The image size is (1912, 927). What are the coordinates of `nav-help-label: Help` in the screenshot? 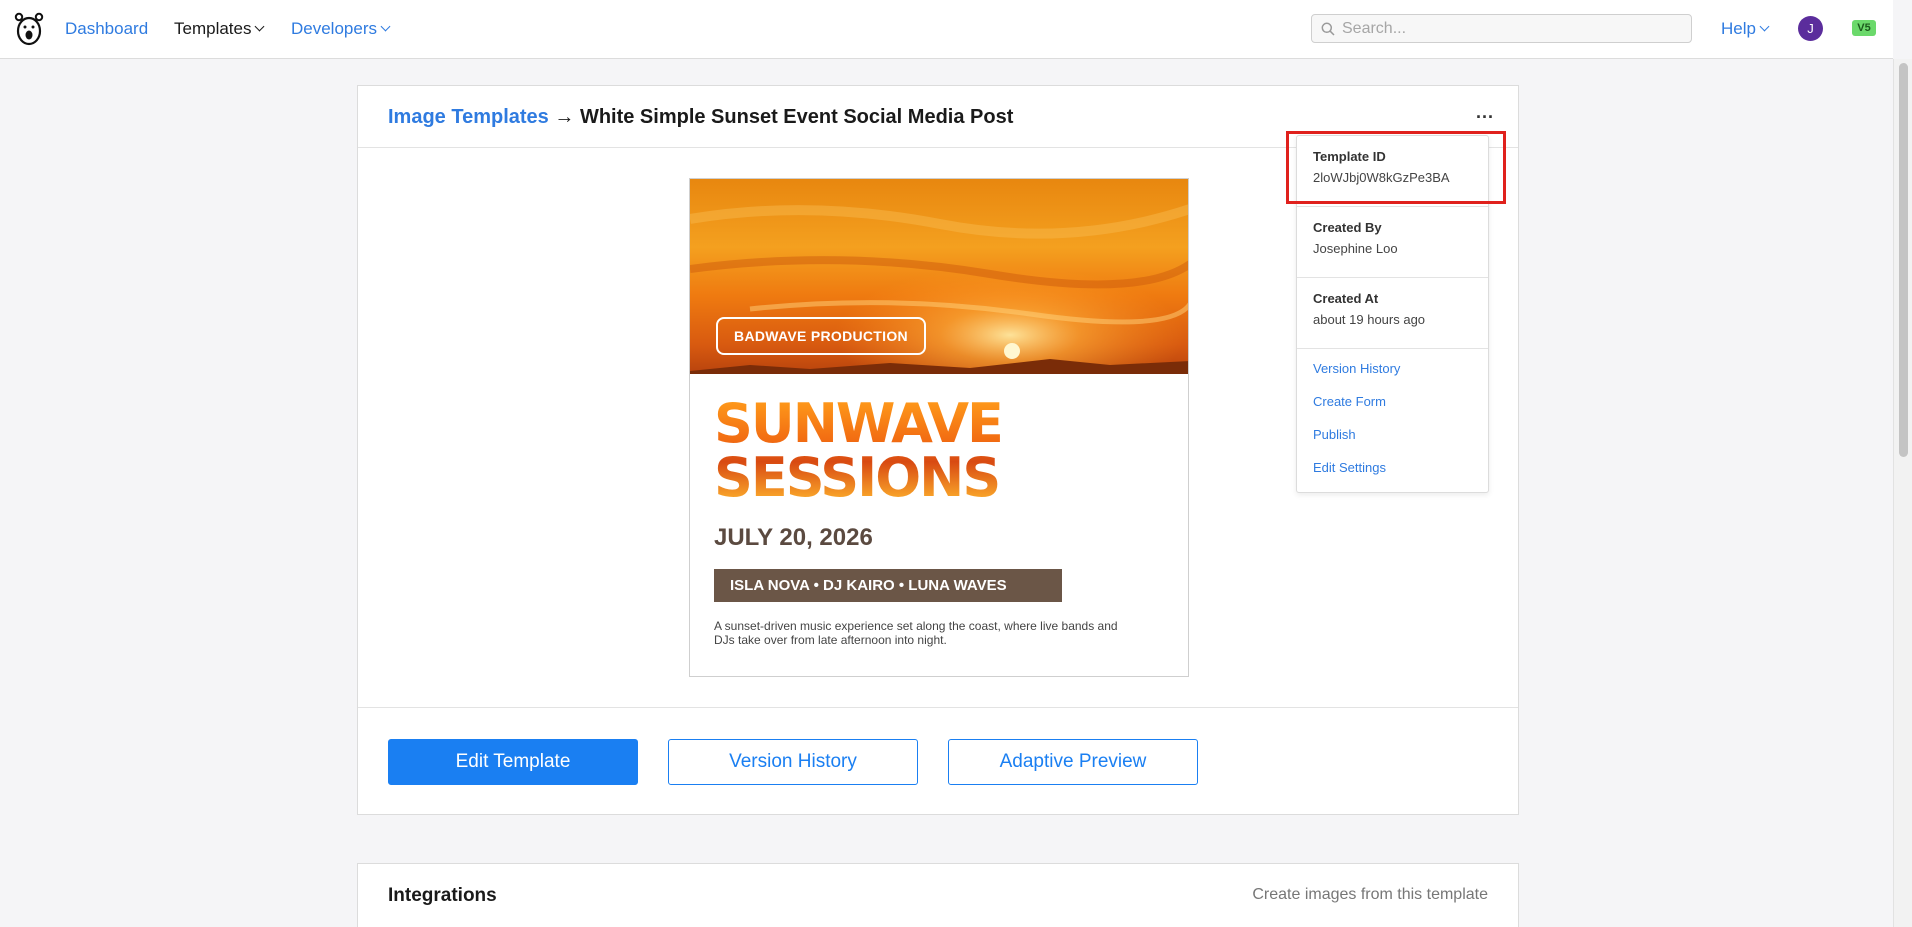 It's located at (1738, 28).